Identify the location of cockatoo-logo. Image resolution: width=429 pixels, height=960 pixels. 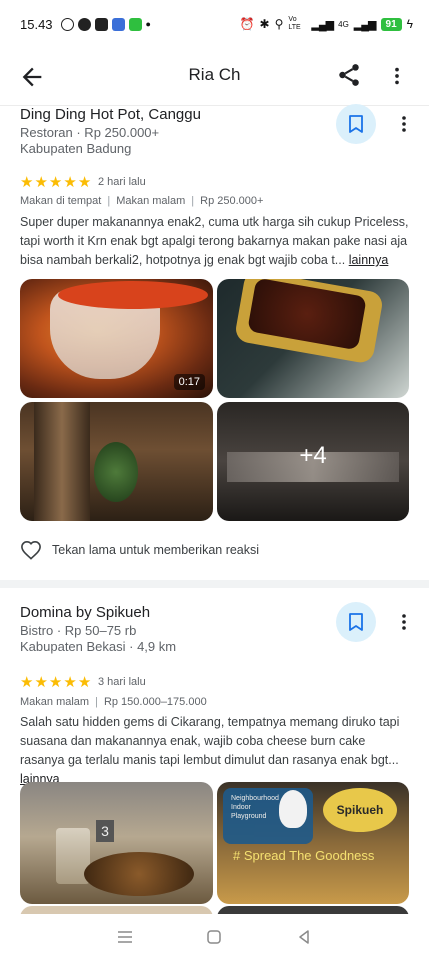
(293, 809).